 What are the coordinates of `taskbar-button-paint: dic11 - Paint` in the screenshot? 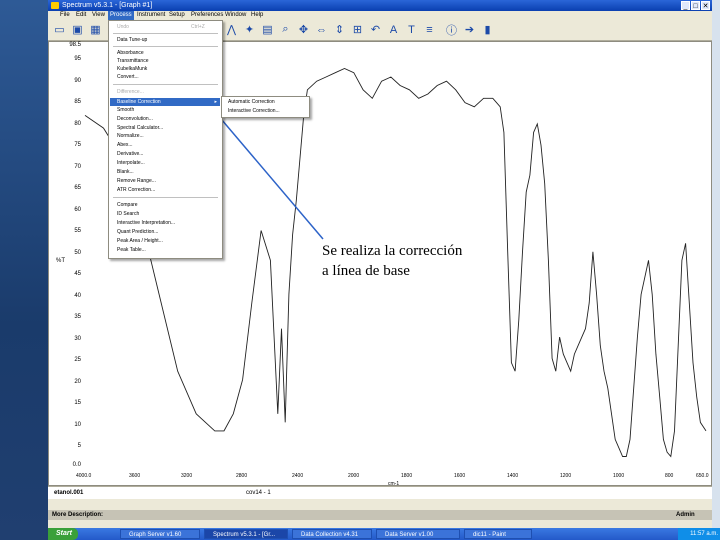 It's located at (498, 534).